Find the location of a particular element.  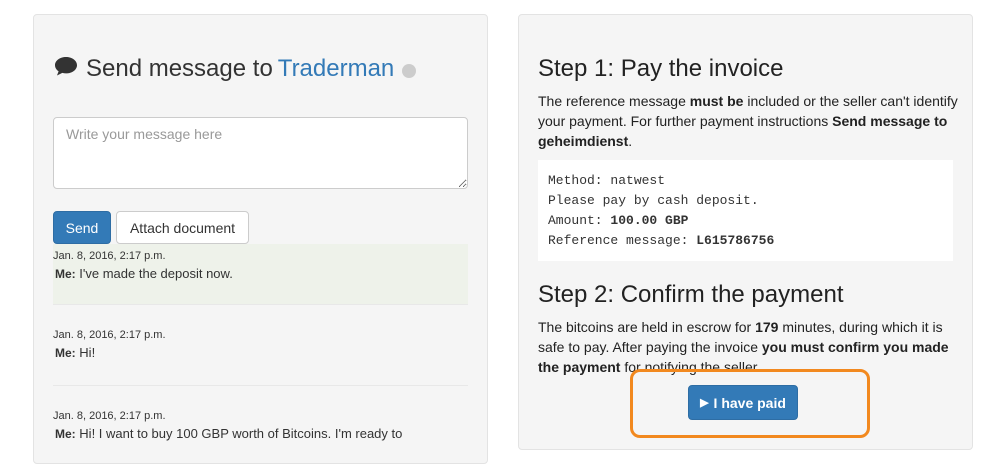

payment-instruction: Please pay by cash deposit. is located at coordinates (653, 200).